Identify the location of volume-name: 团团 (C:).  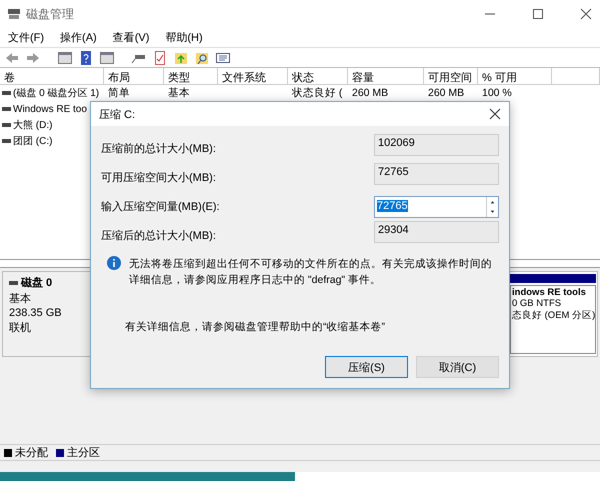
(32, 141).